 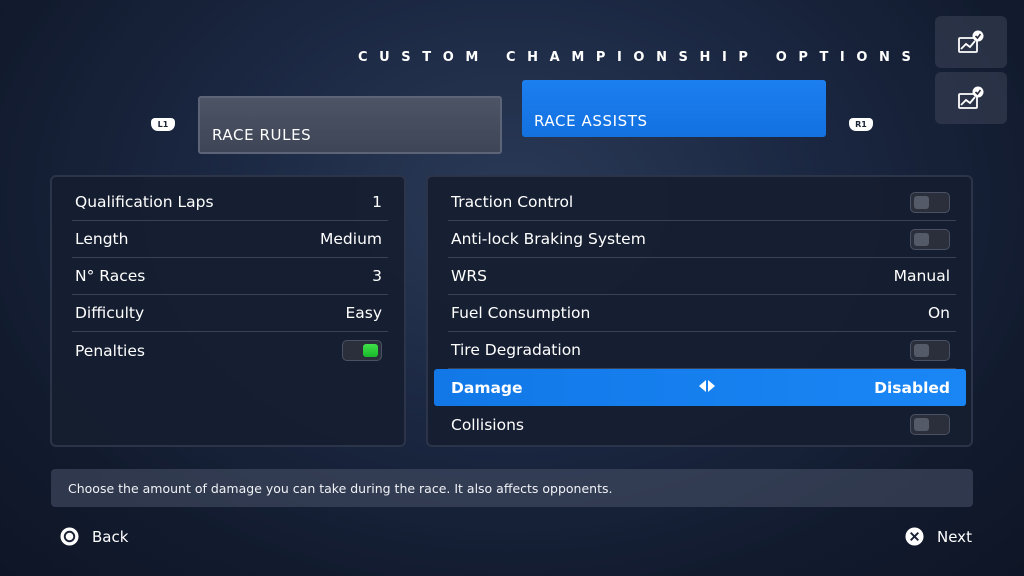 What do you see at coordinates (861, 124) in the screenshot?
I see `r1-shoulder-button-icon: R1` at bounding box center [861, 124].